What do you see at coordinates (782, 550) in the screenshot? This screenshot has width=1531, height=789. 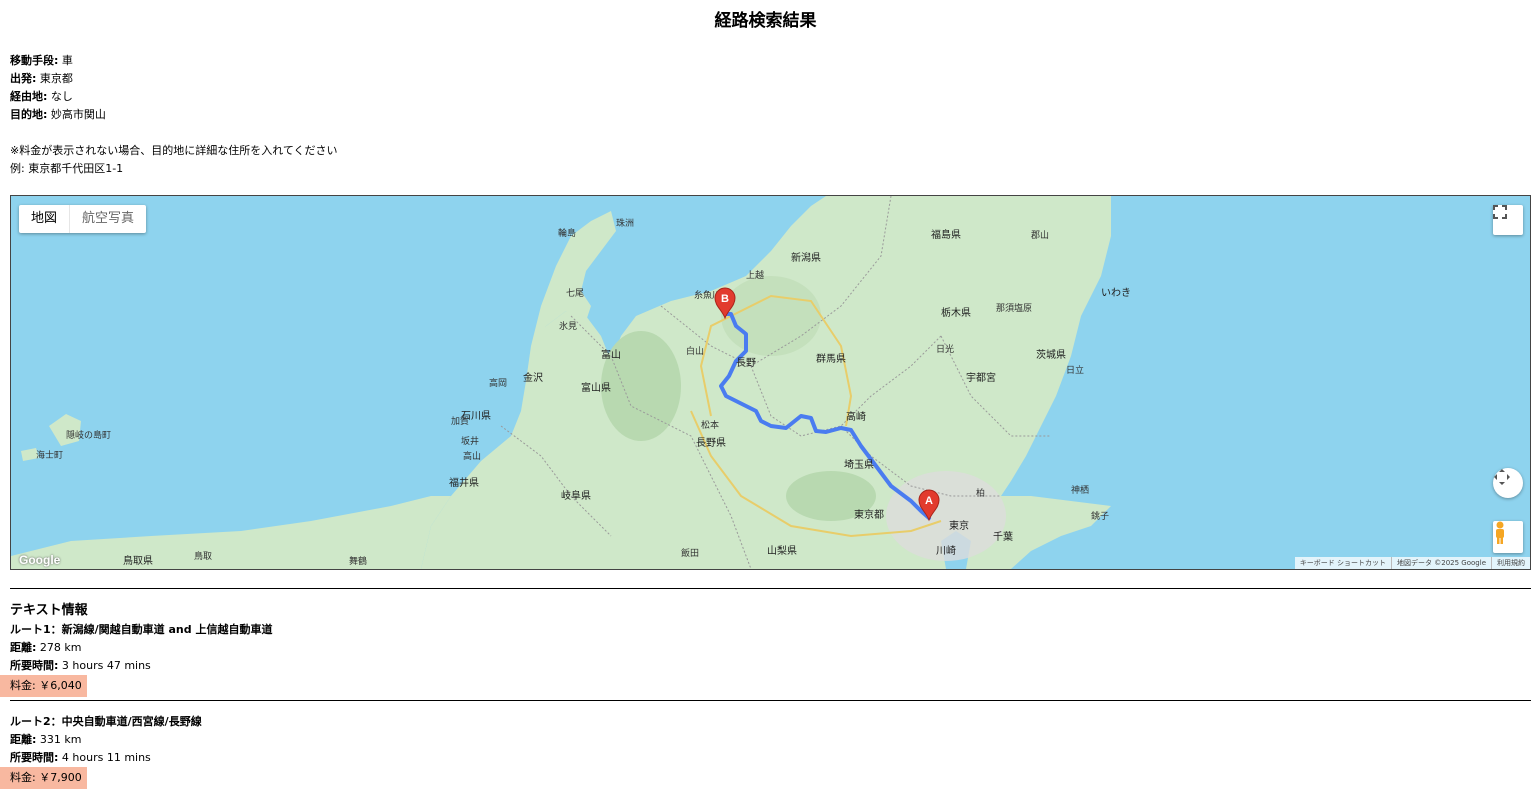 I see `label-yamanashi-pref: 山梨県` at bounding box center [782, 550].